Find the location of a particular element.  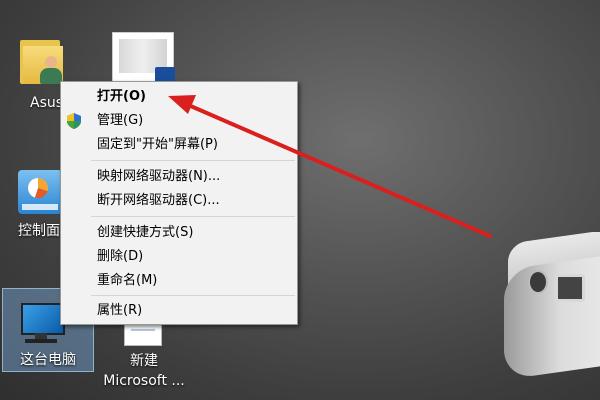

menu-item-label: 重命名(M) is located at coordinates (127, 280).